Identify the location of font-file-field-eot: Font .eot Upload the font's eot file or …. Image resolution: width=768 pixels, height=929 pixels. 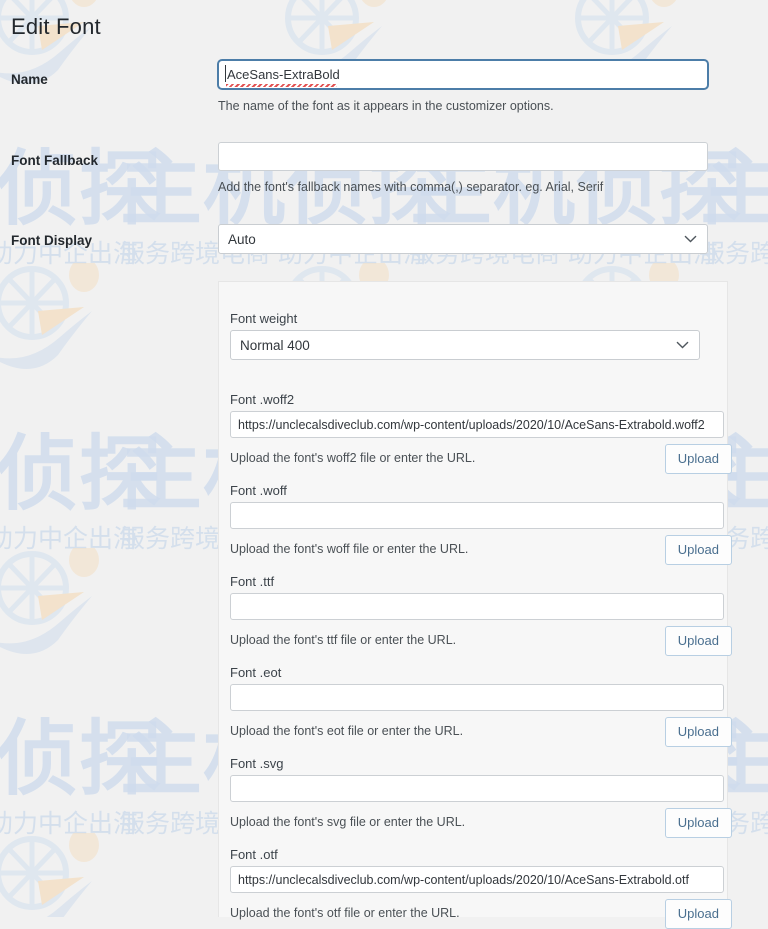
(481, 706).